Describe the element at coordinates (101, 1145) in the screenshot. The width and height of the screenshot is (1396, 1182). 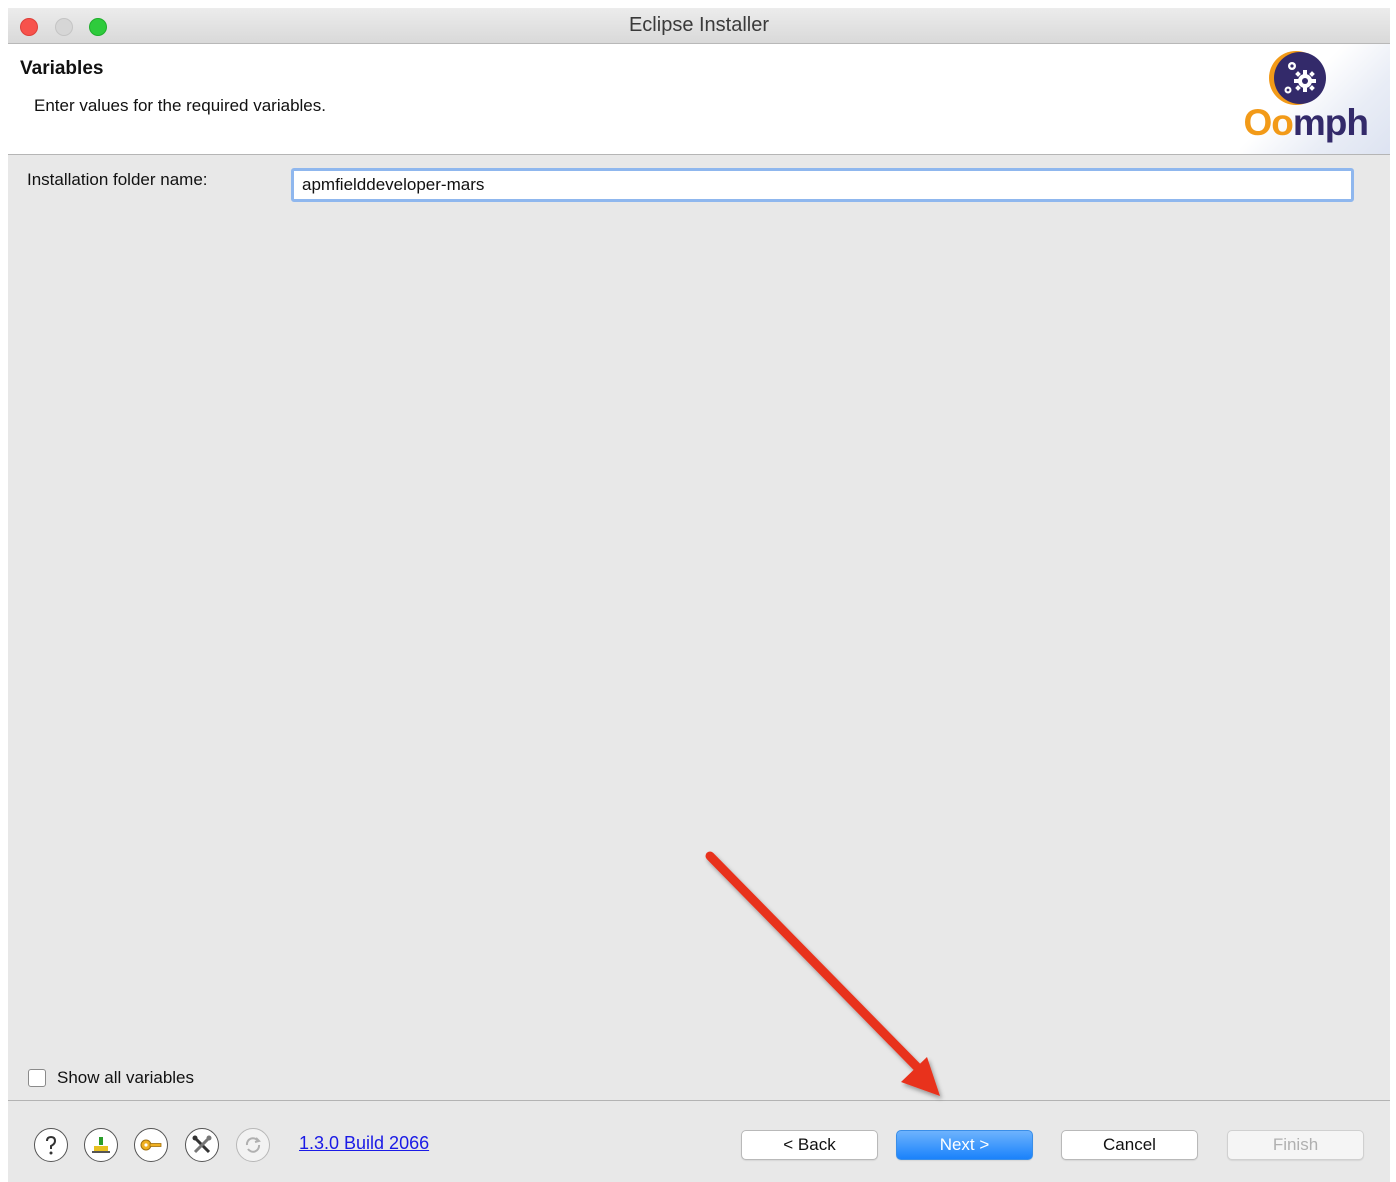
I see `bundle-pool-icon` at that location.